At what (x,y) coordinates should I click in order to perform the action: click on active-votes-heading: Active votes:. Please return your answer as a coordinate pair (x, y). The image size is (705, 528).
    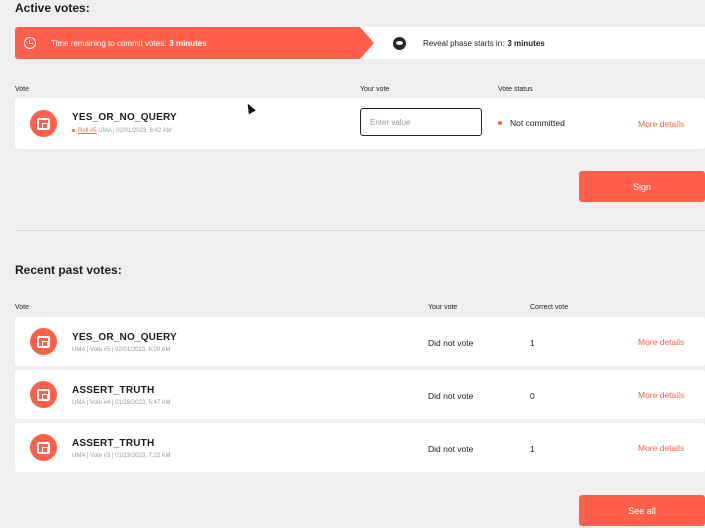
    Looking at the image, I should click on (52, 8).